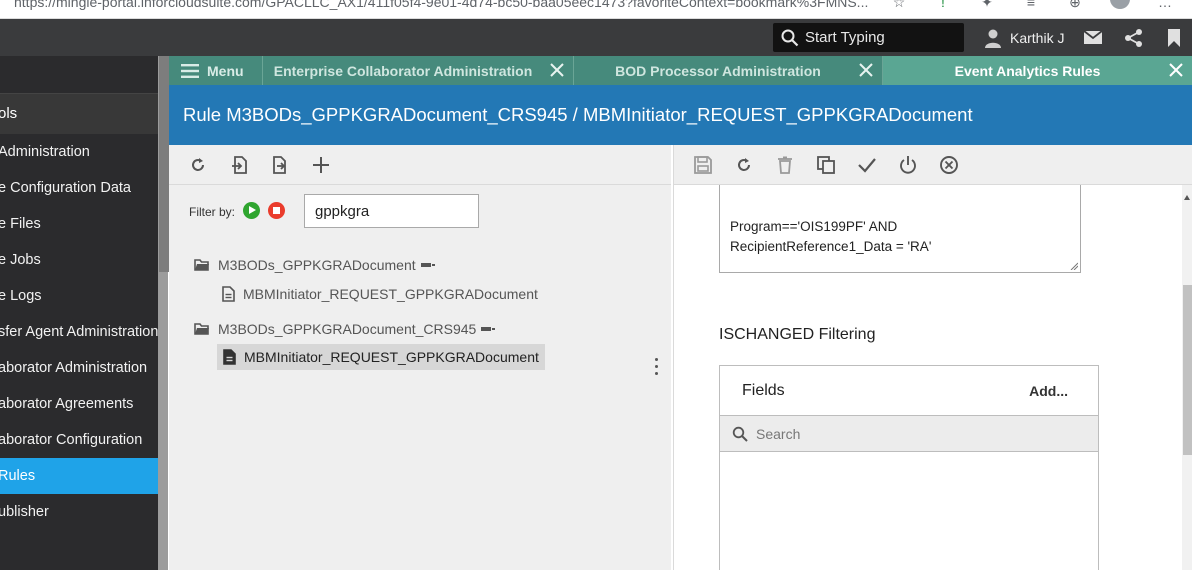 This screenshot has height=570, width=1192. Describe the element at coordinates (420, 165) in the screenshot. I see `tree-toolbar` at that location.